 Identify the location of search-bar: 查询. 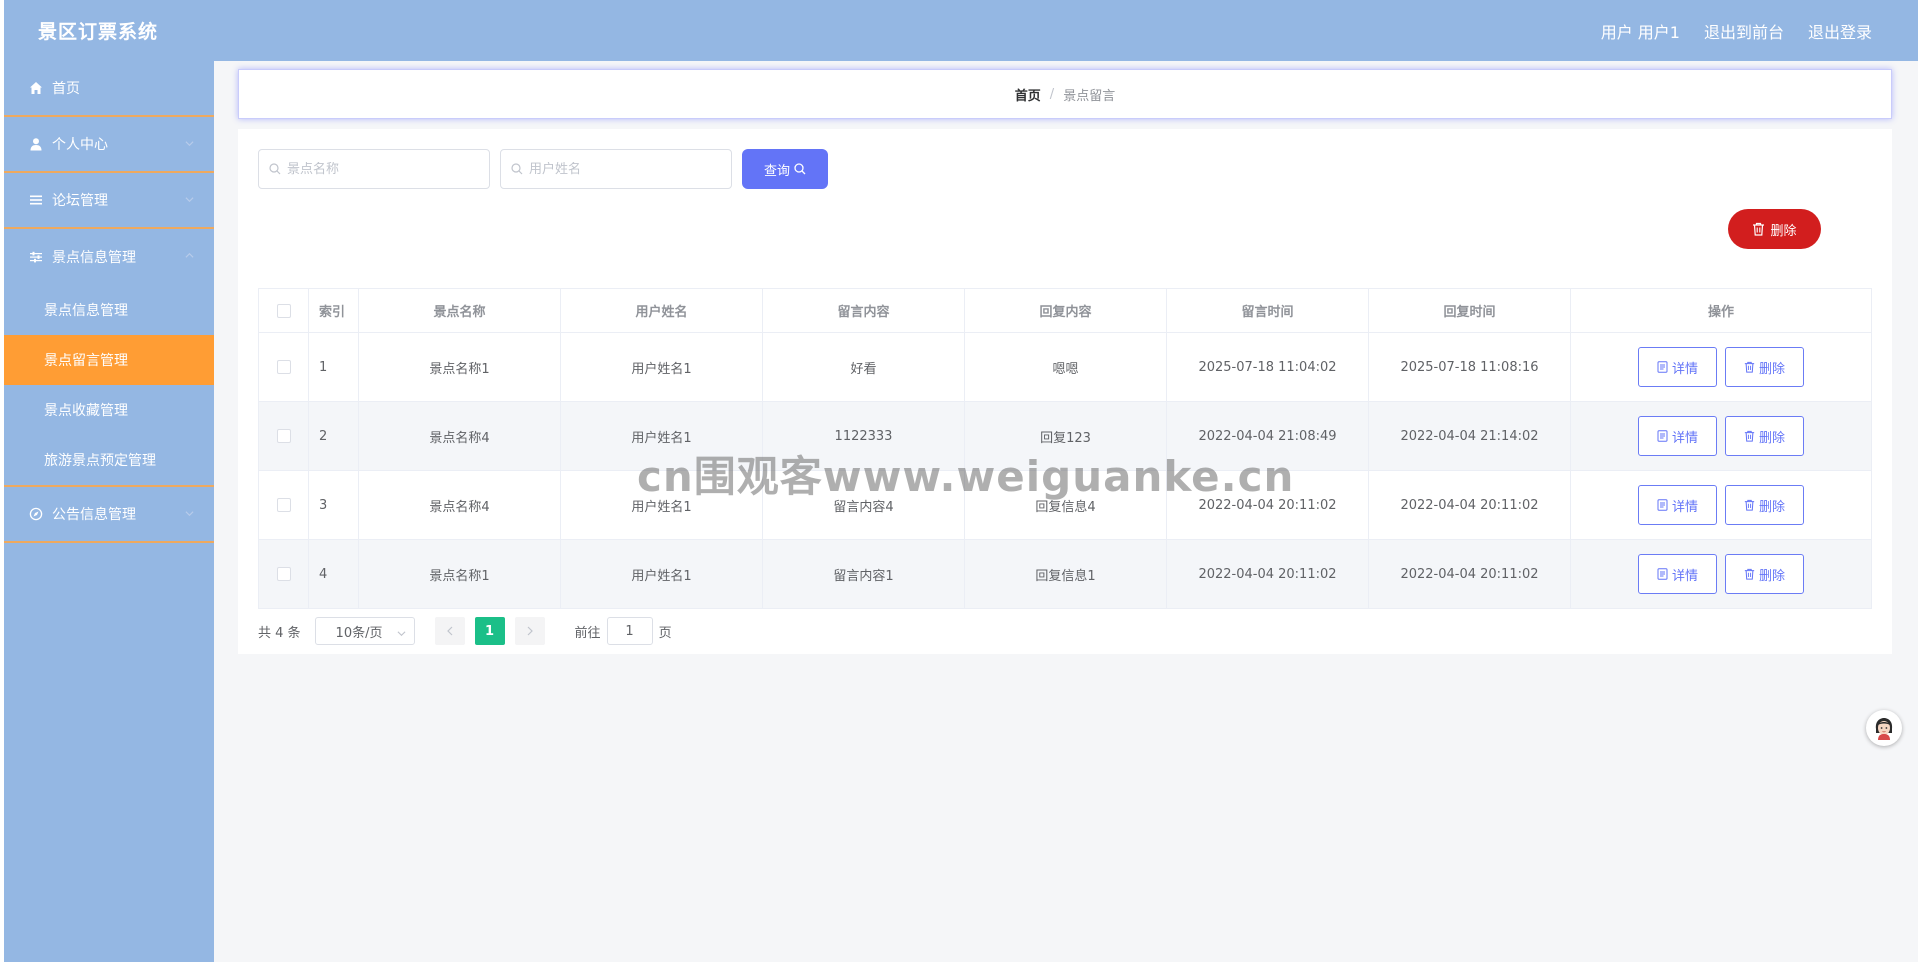
(543, 169).